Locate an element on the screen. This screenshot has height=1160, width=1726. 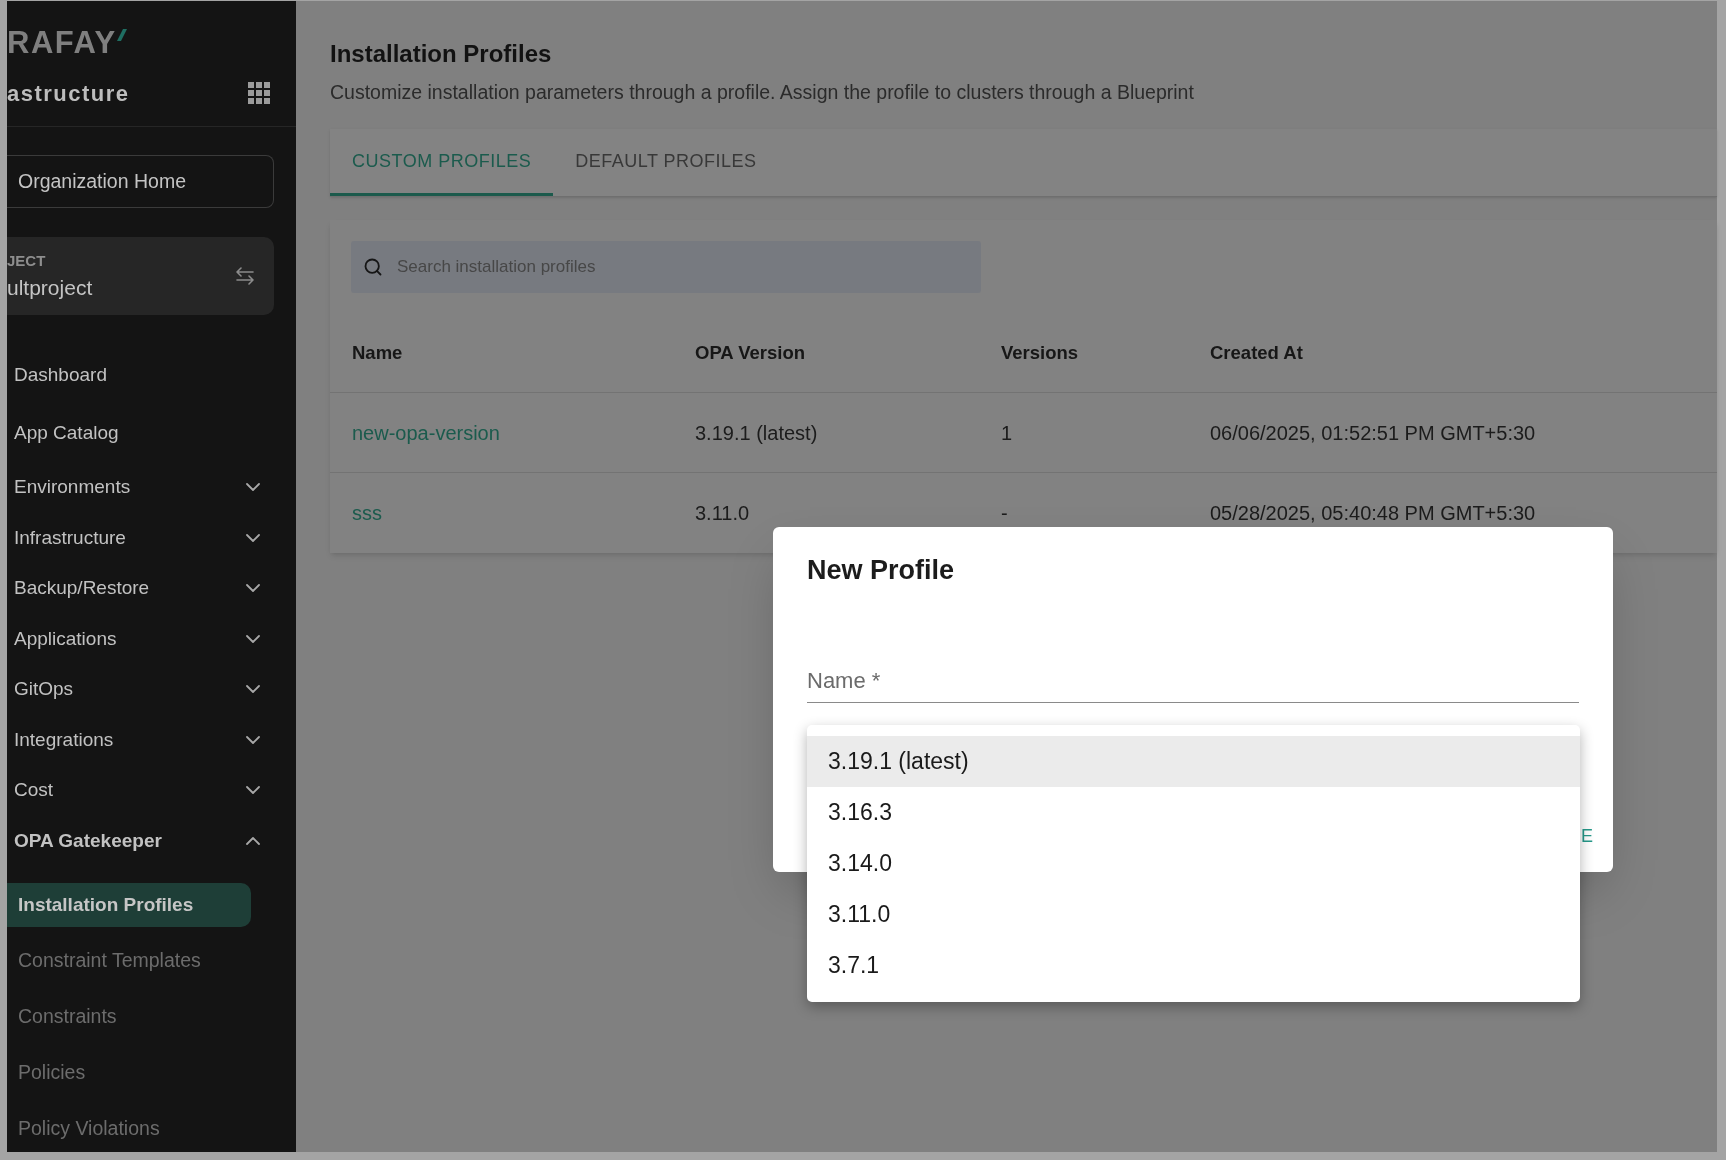
version-option: 3.19.1 (latest) is located at coordinates (1193, 761).